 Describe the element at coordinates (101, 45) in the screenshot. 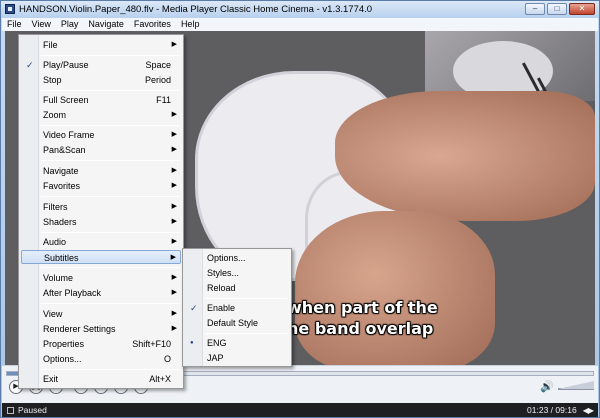

I see `menu-item-file: File ▶` at that location.